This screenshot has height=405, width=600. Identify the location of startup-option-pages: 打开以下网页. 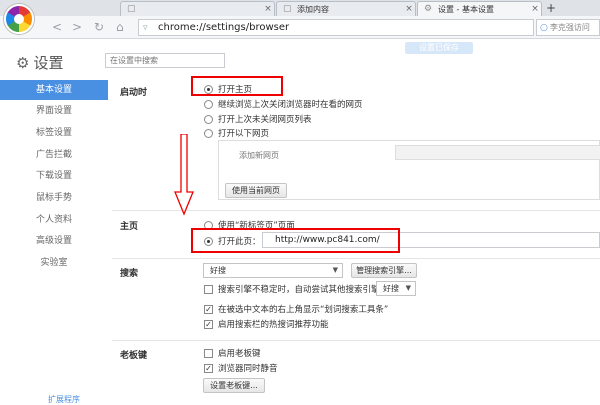
(236, 133).